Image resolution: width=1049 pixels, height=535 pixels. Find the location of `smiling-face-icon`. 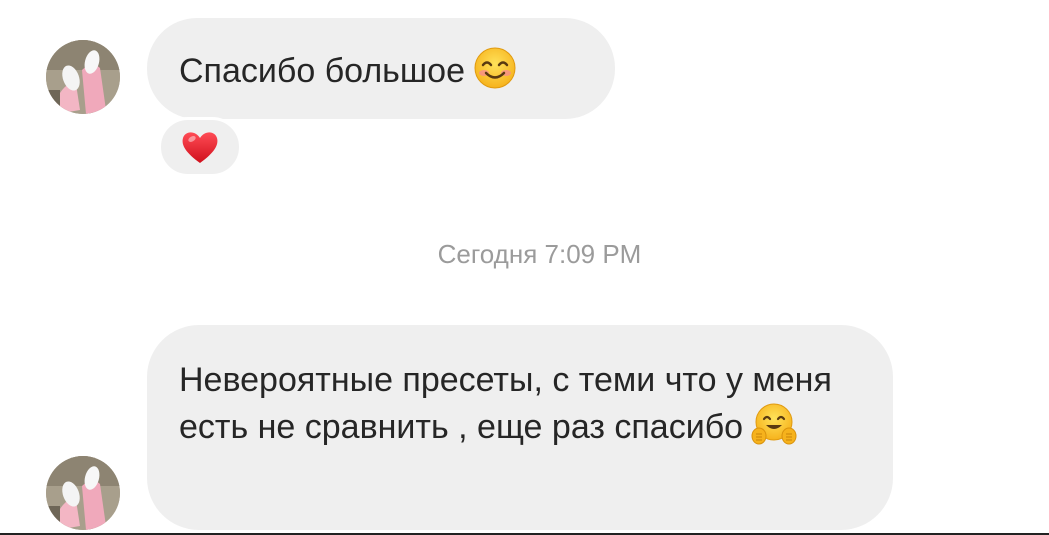

smiling-face-icon is located at coordinates (495, 73).